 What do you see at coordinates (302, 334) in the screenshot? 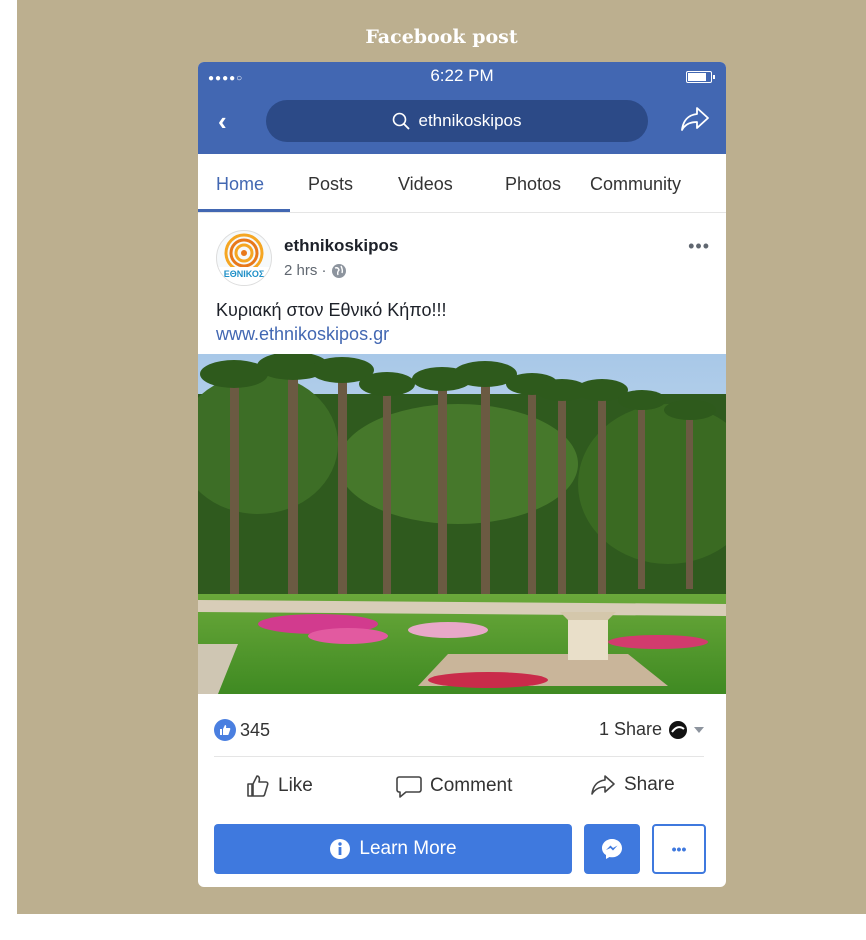
I see `post-link: www.ethnikoskipos.gr` at bounding box center [302, 334].